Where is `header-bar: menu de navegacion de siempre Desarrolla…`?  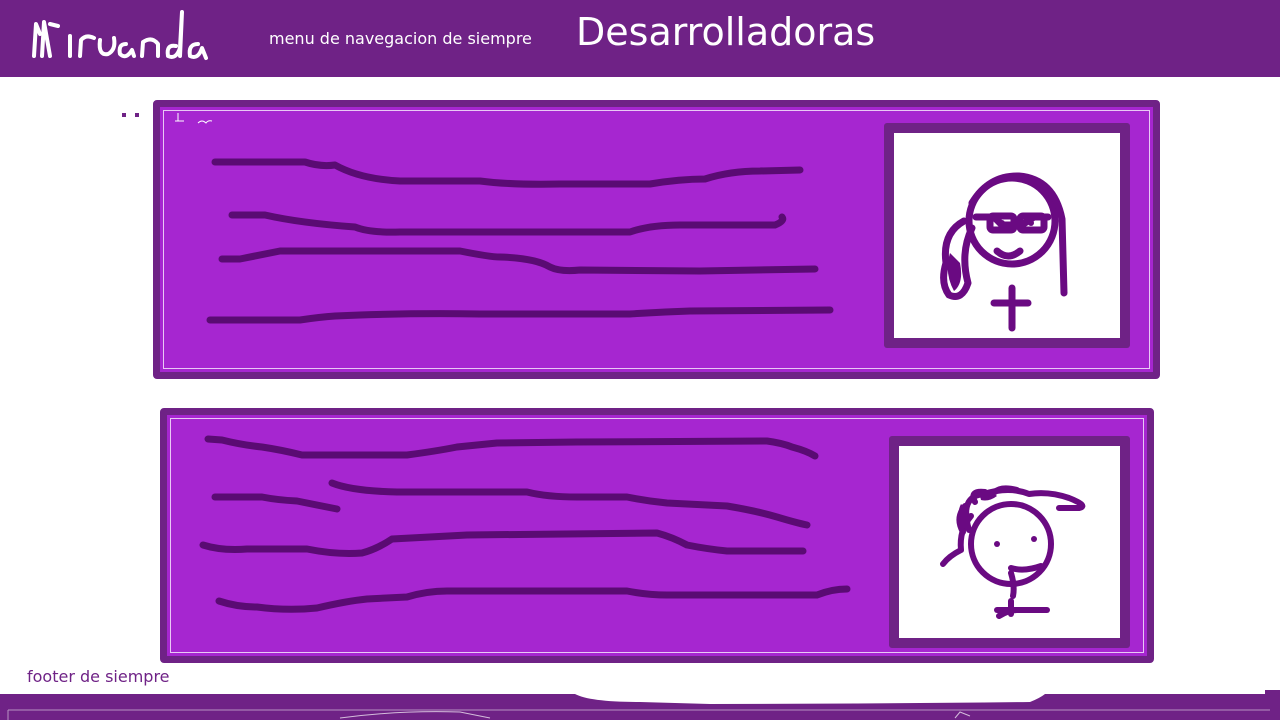
header-bar: menu de navegacion de siempre Desarrolla… is located at coordinates (640, 38).